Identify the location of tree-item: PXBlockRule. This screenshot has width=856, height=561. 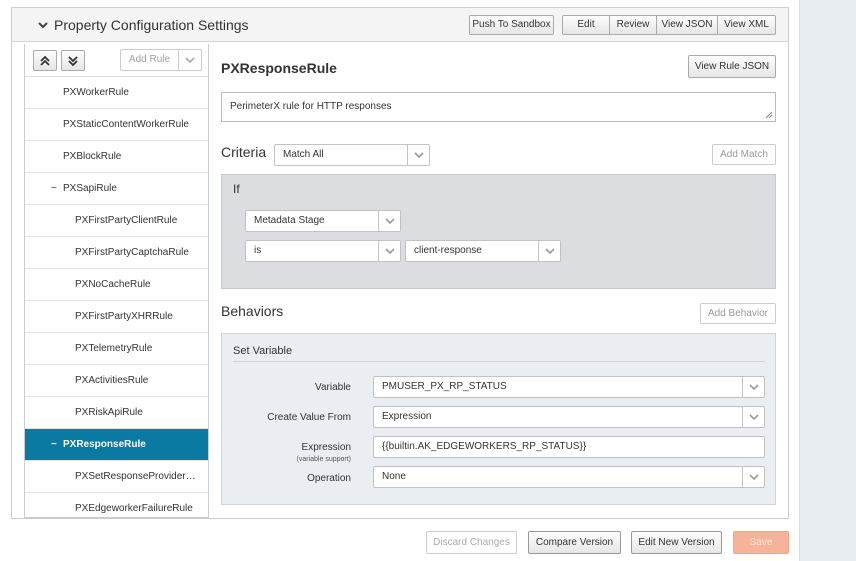
(116, 157).